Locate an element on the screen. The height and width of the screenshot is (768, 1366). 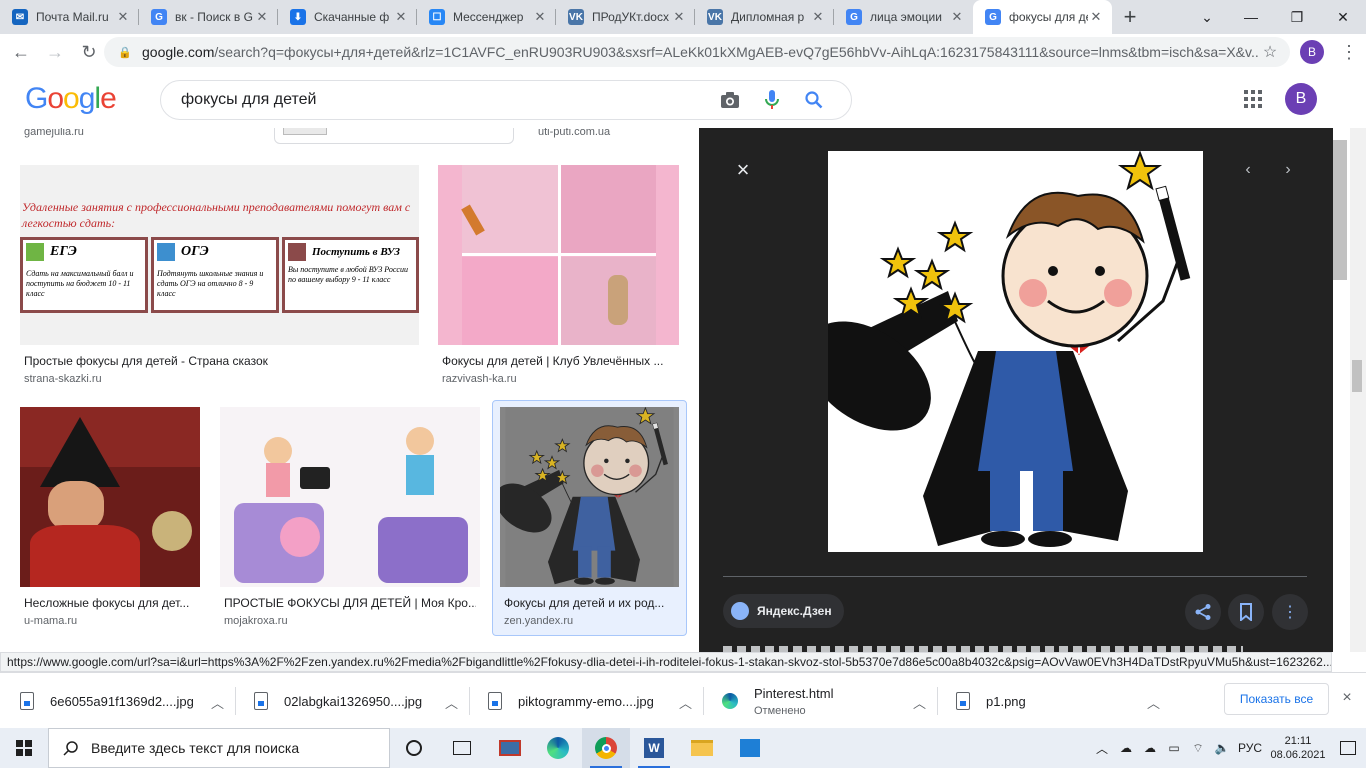
restore-button: ❐ is located at coordinates (1297, 17).